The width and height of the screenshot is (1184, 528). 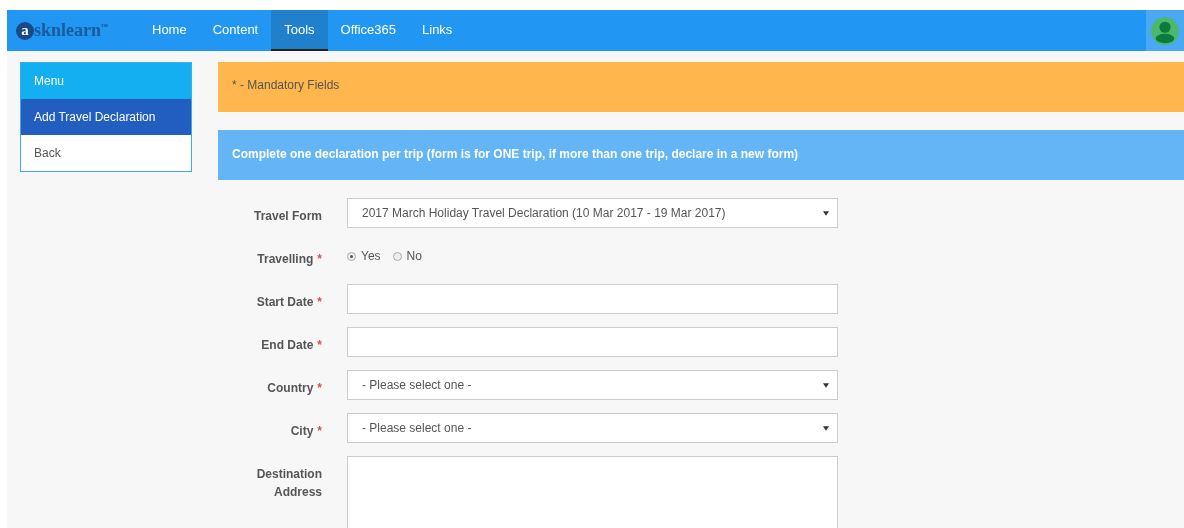 I want to click on user-avatar-icon, so click(x=1165, y=30).